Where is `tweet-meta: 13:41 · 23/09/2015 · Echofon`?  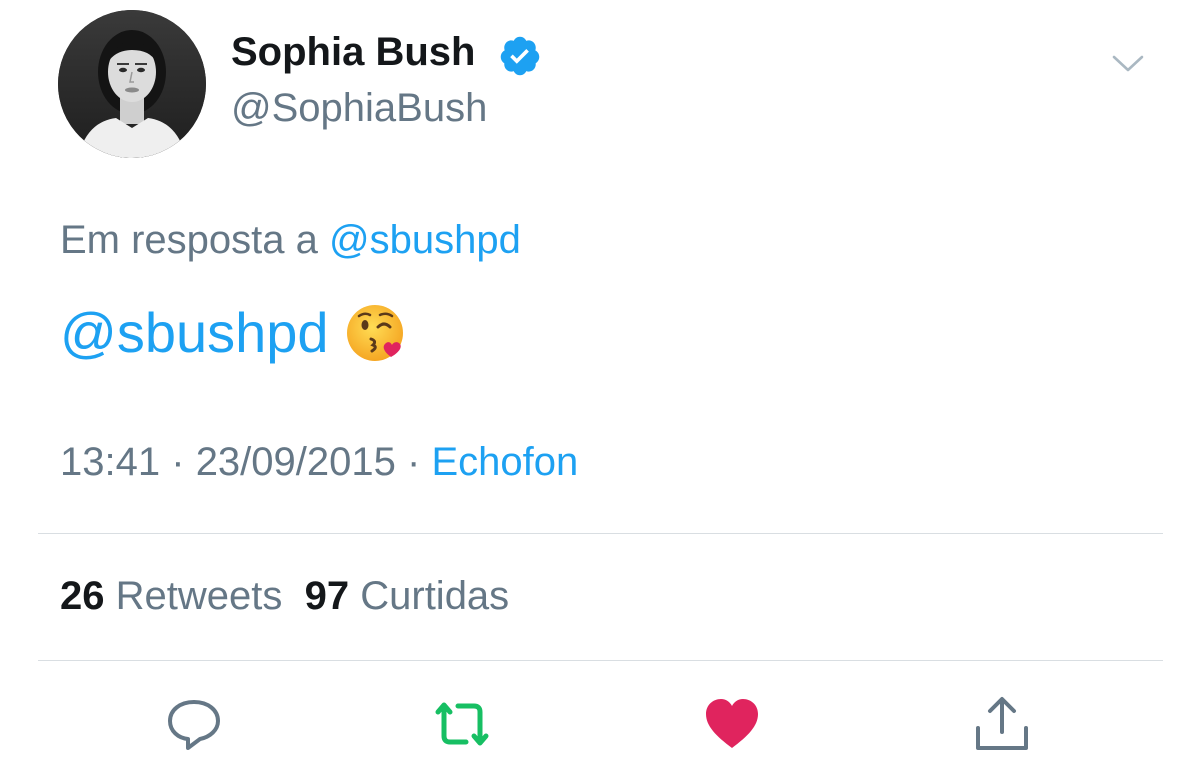
tweet-meta: 13:41 · 23/09/2015 · Echofon is located at coordinates (319, 462).